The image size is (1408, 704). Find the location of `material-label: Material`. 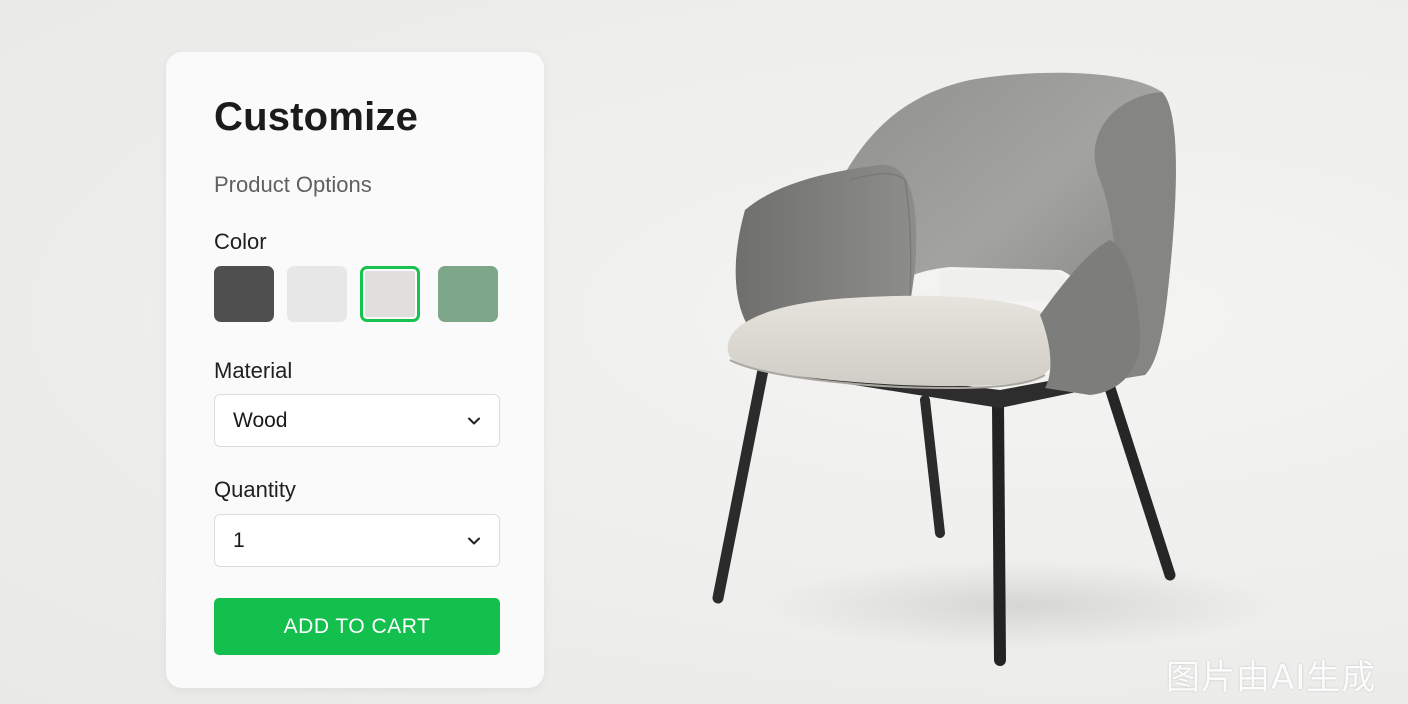

material-label: Material is located at coordinates (253, 370).